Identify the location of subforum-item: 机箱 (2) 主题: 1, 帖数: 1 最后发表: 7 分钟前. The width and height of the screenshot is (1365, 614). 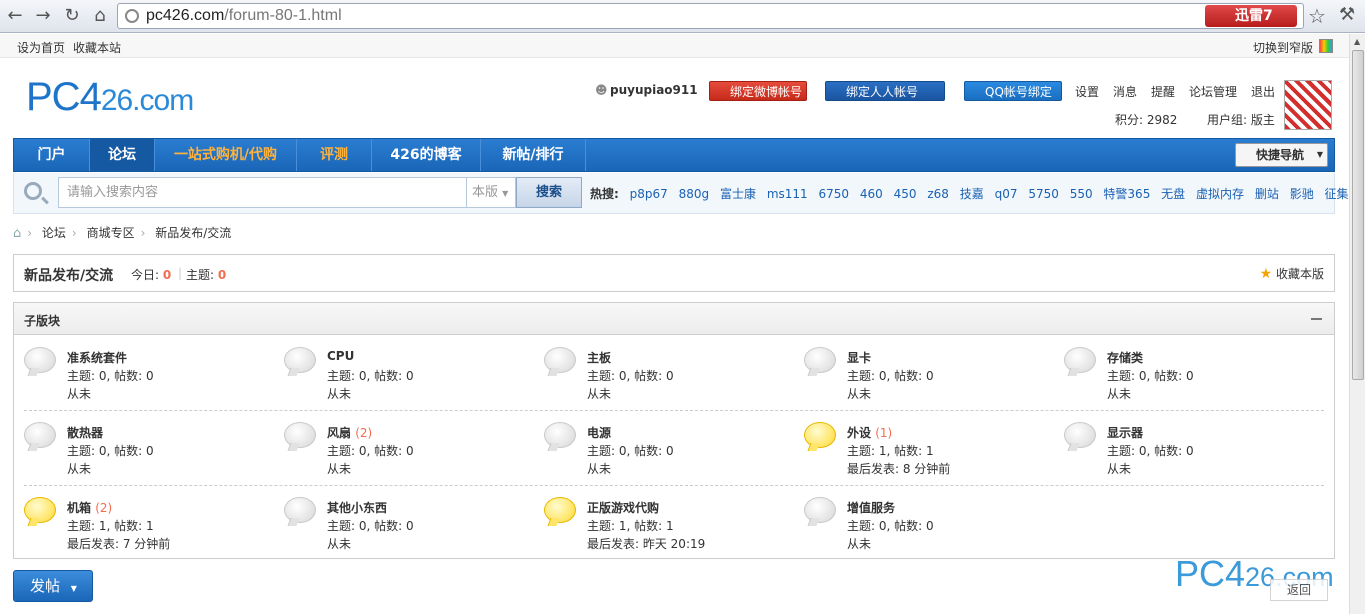
(145, 520).